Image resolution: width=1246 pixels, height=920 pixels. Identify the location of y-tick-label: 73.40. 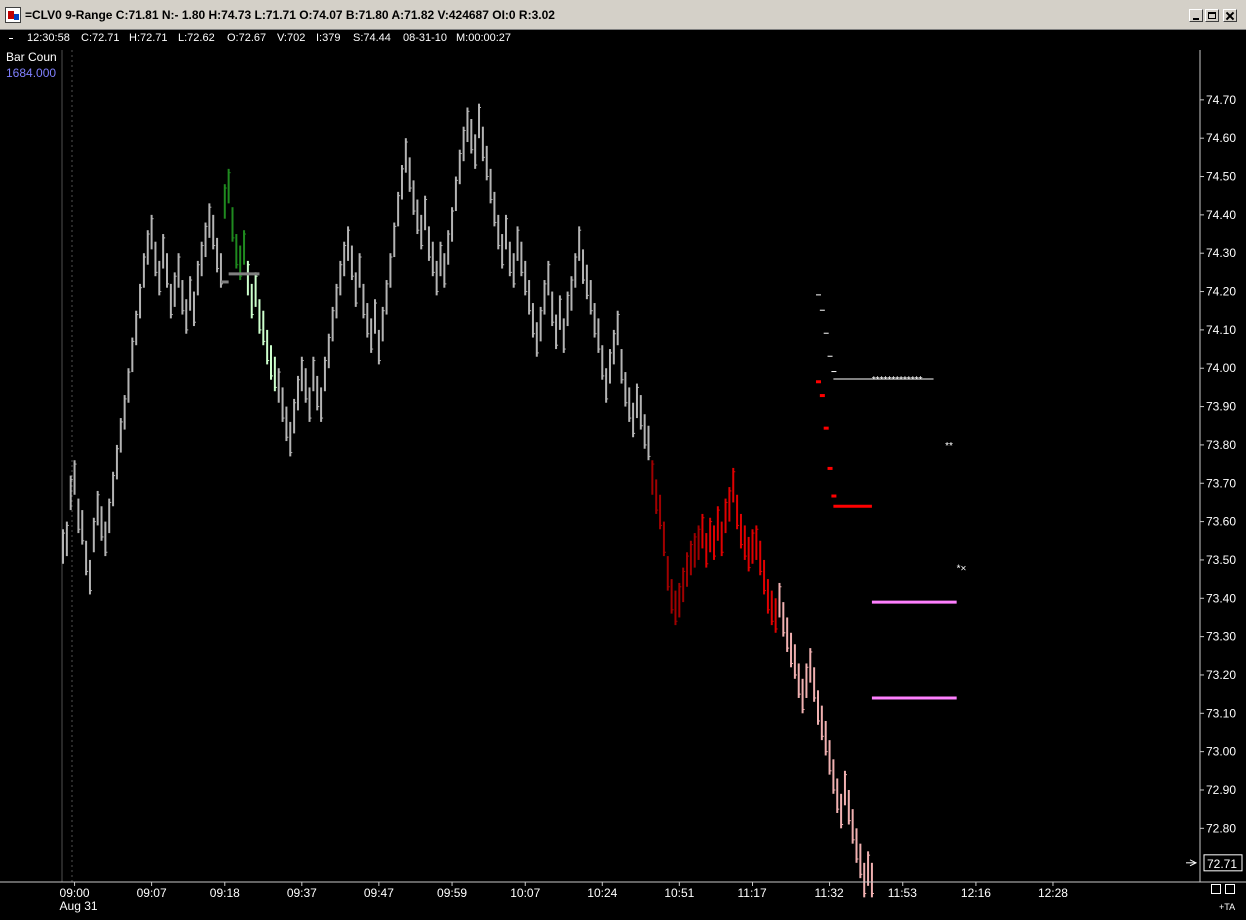
(1221, 598).